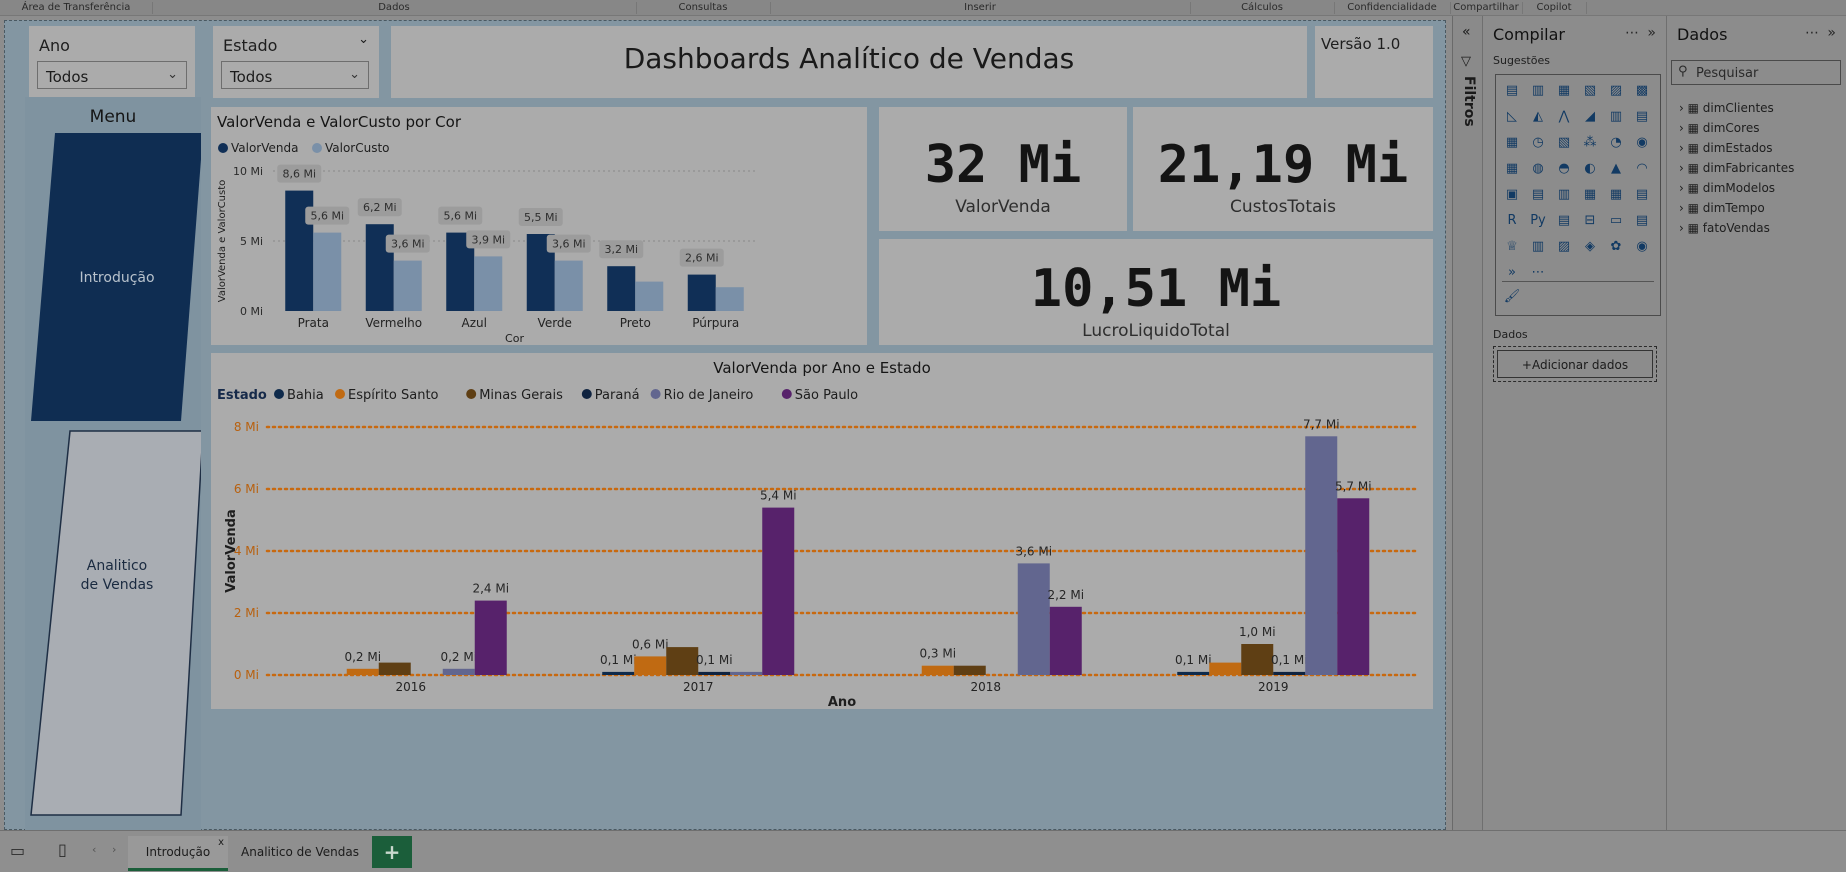  I want to click on visual-type-icon: ⁂, so click(1590, 143).